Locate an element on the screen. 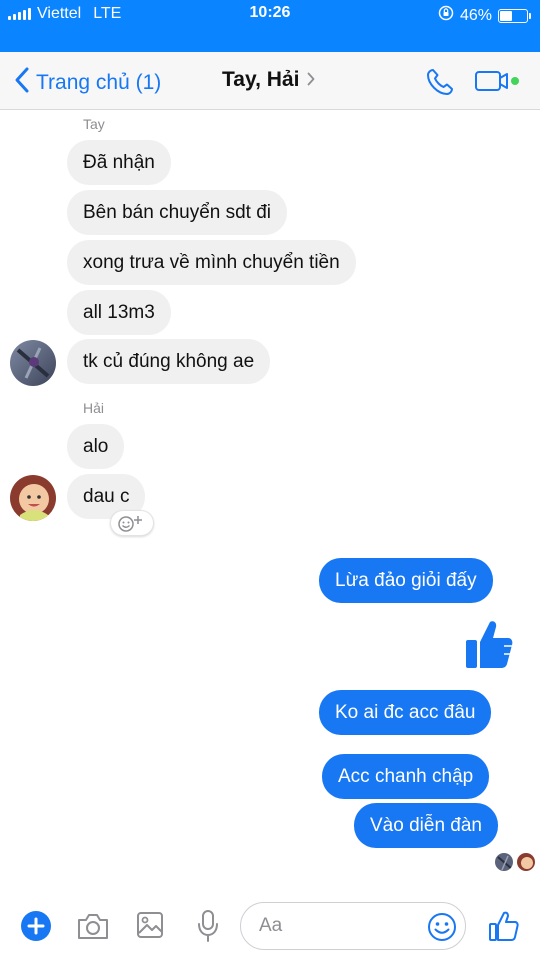 The width and height of the screenshot is (540, 960). like-icon is located at coordinates (504, 928).